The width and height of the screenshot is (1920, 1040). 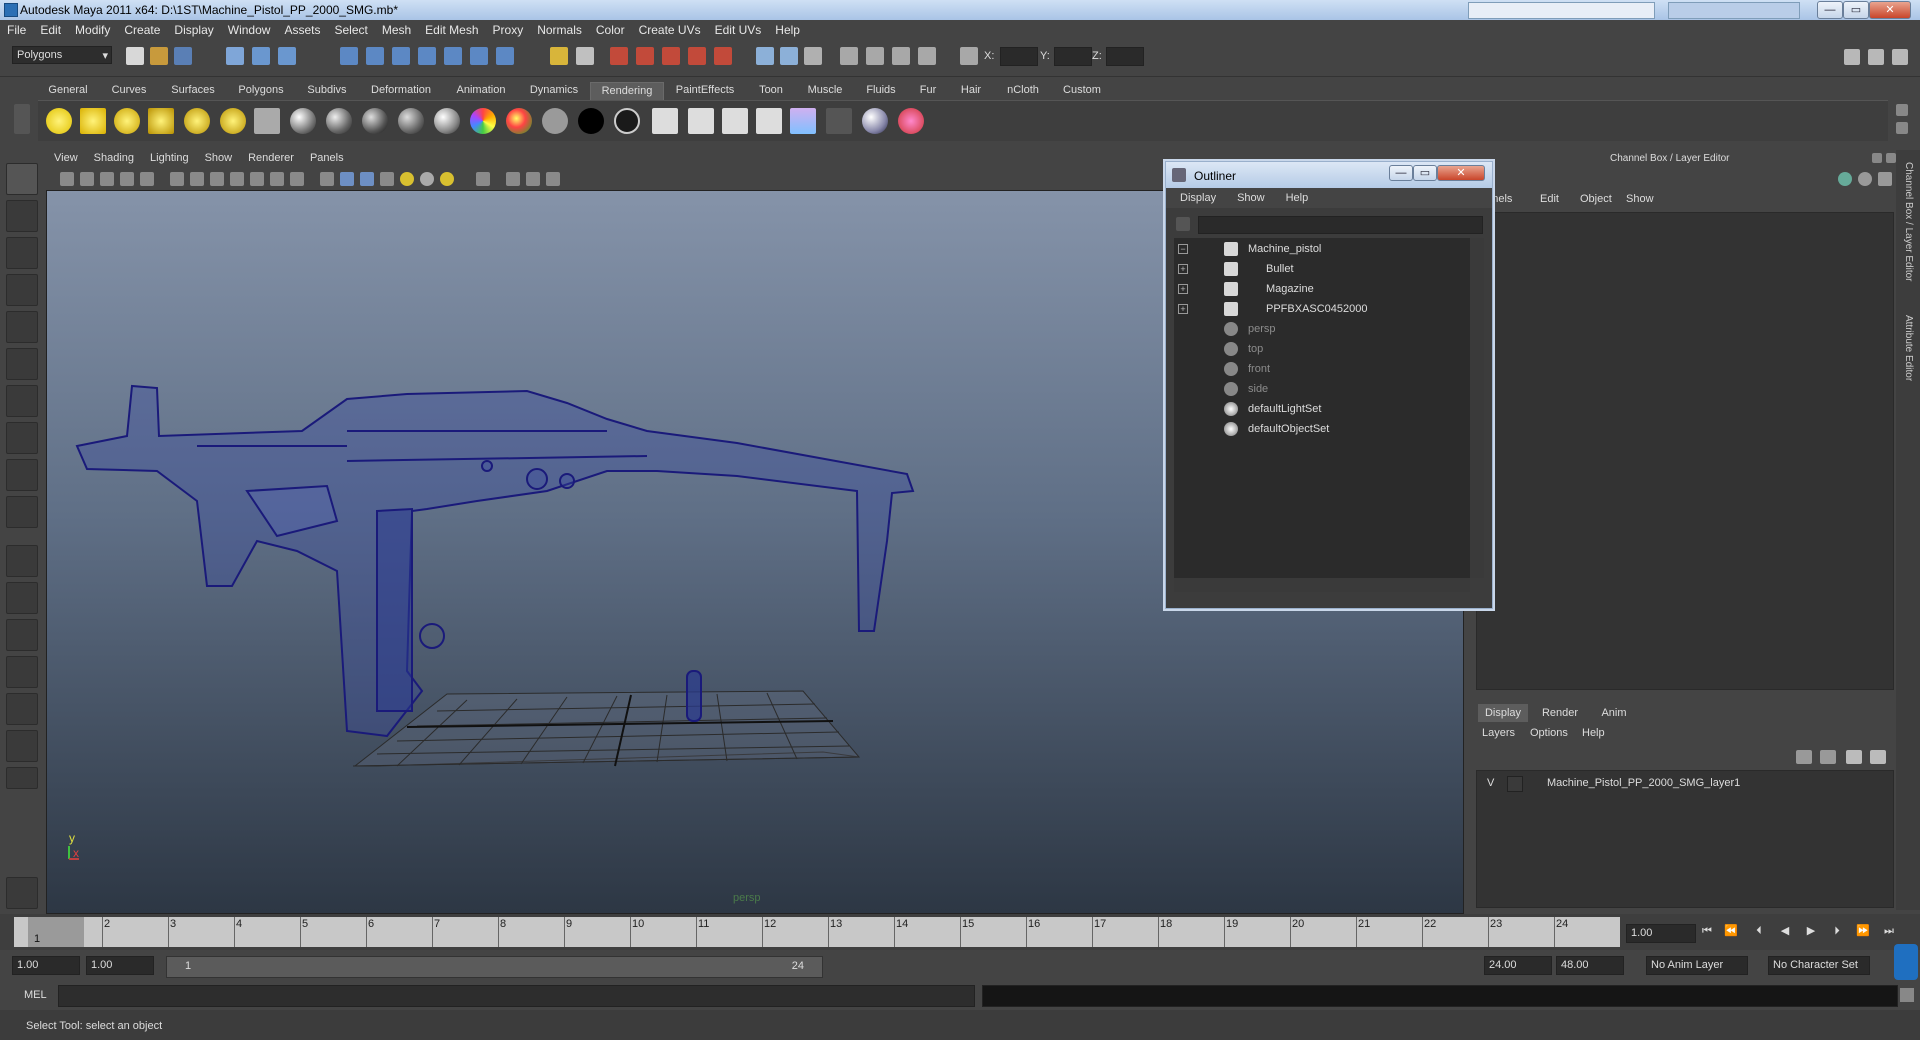 What do you see at coordinates (483, 121) in the screenshot?
I see `layered-shader-icon` at bounding box center [483, 121].